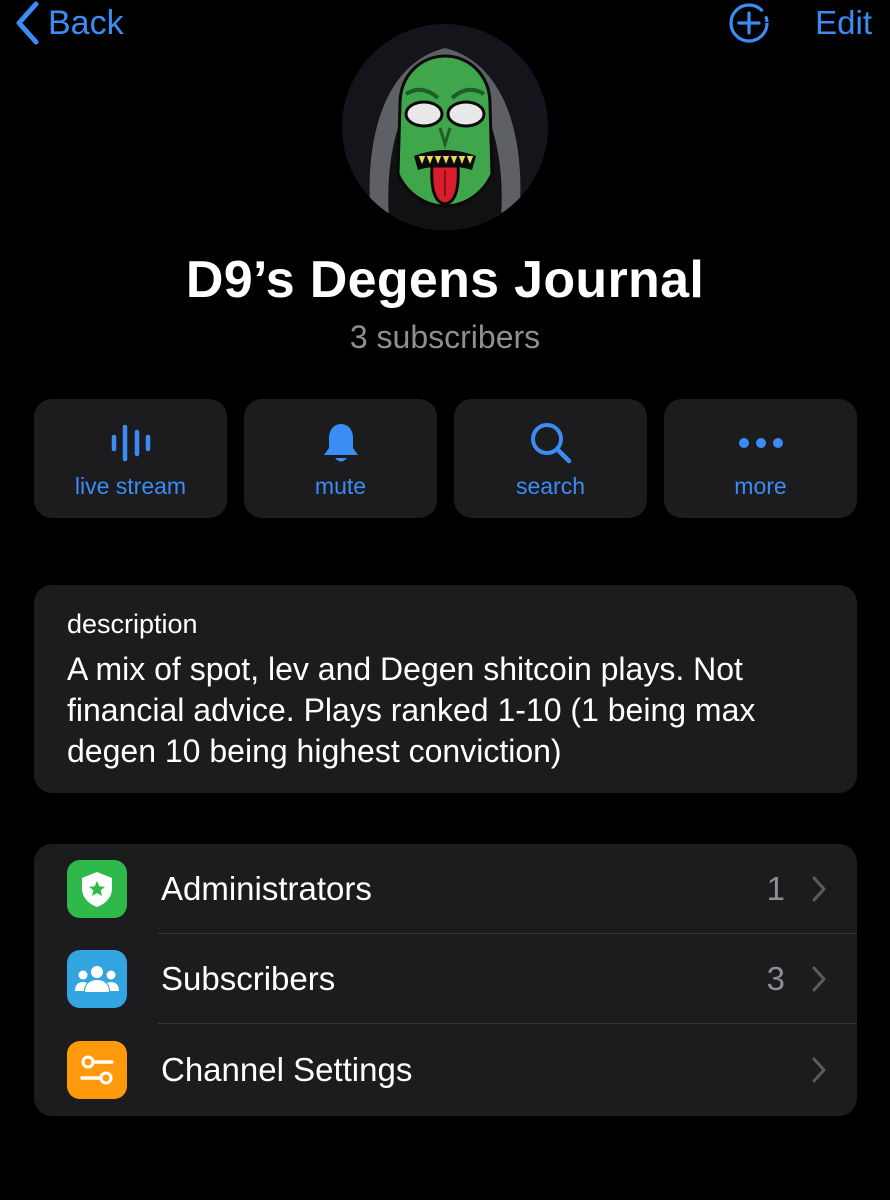  Describe the element at coordinates (550, 486) in the screenshot. I see `search-label: search` at that location.